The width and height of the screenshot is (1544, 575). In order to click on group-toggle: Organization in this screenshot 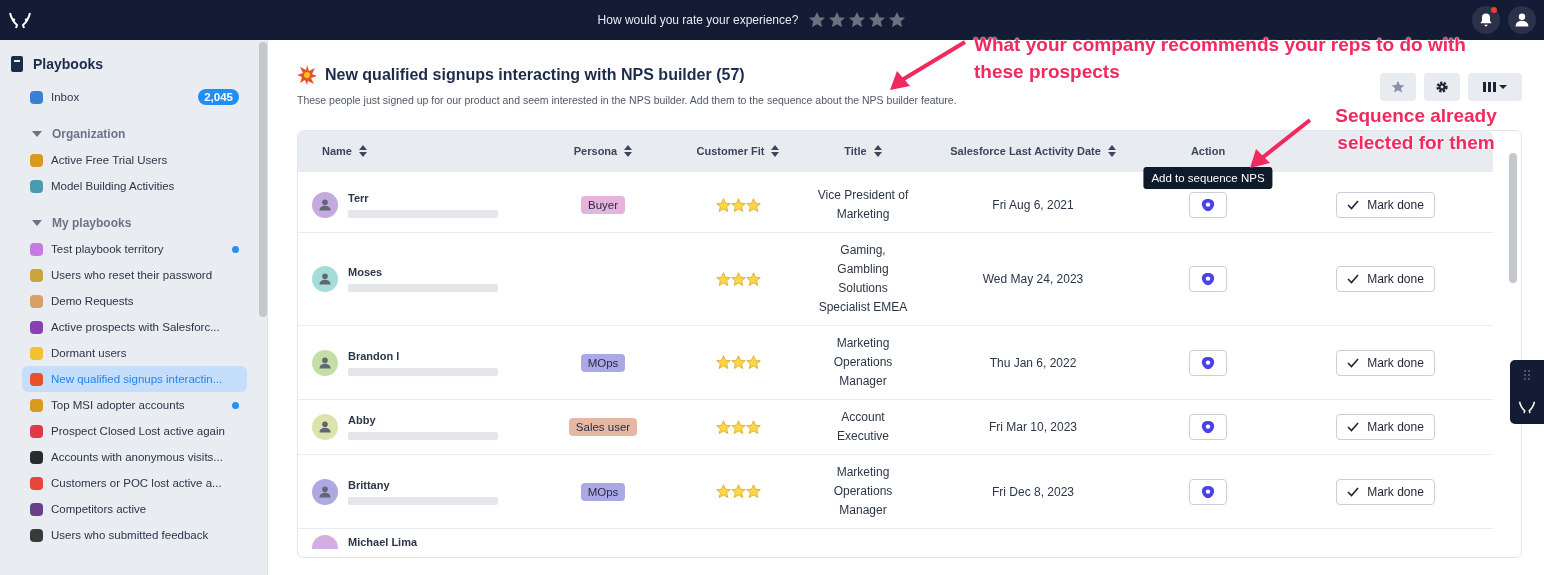, I will do `click(121, 134)`.